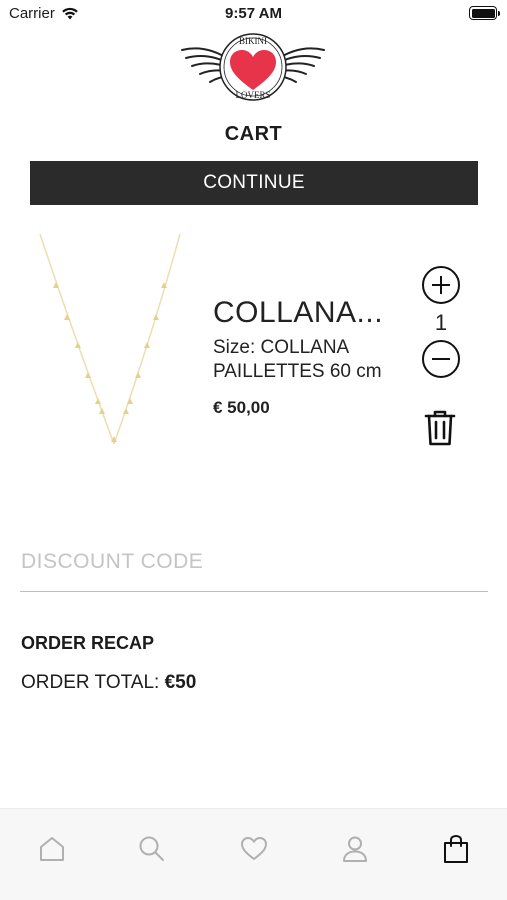  I want to click on order-total-label: ORDER TOTAL:, so click(90, 682).